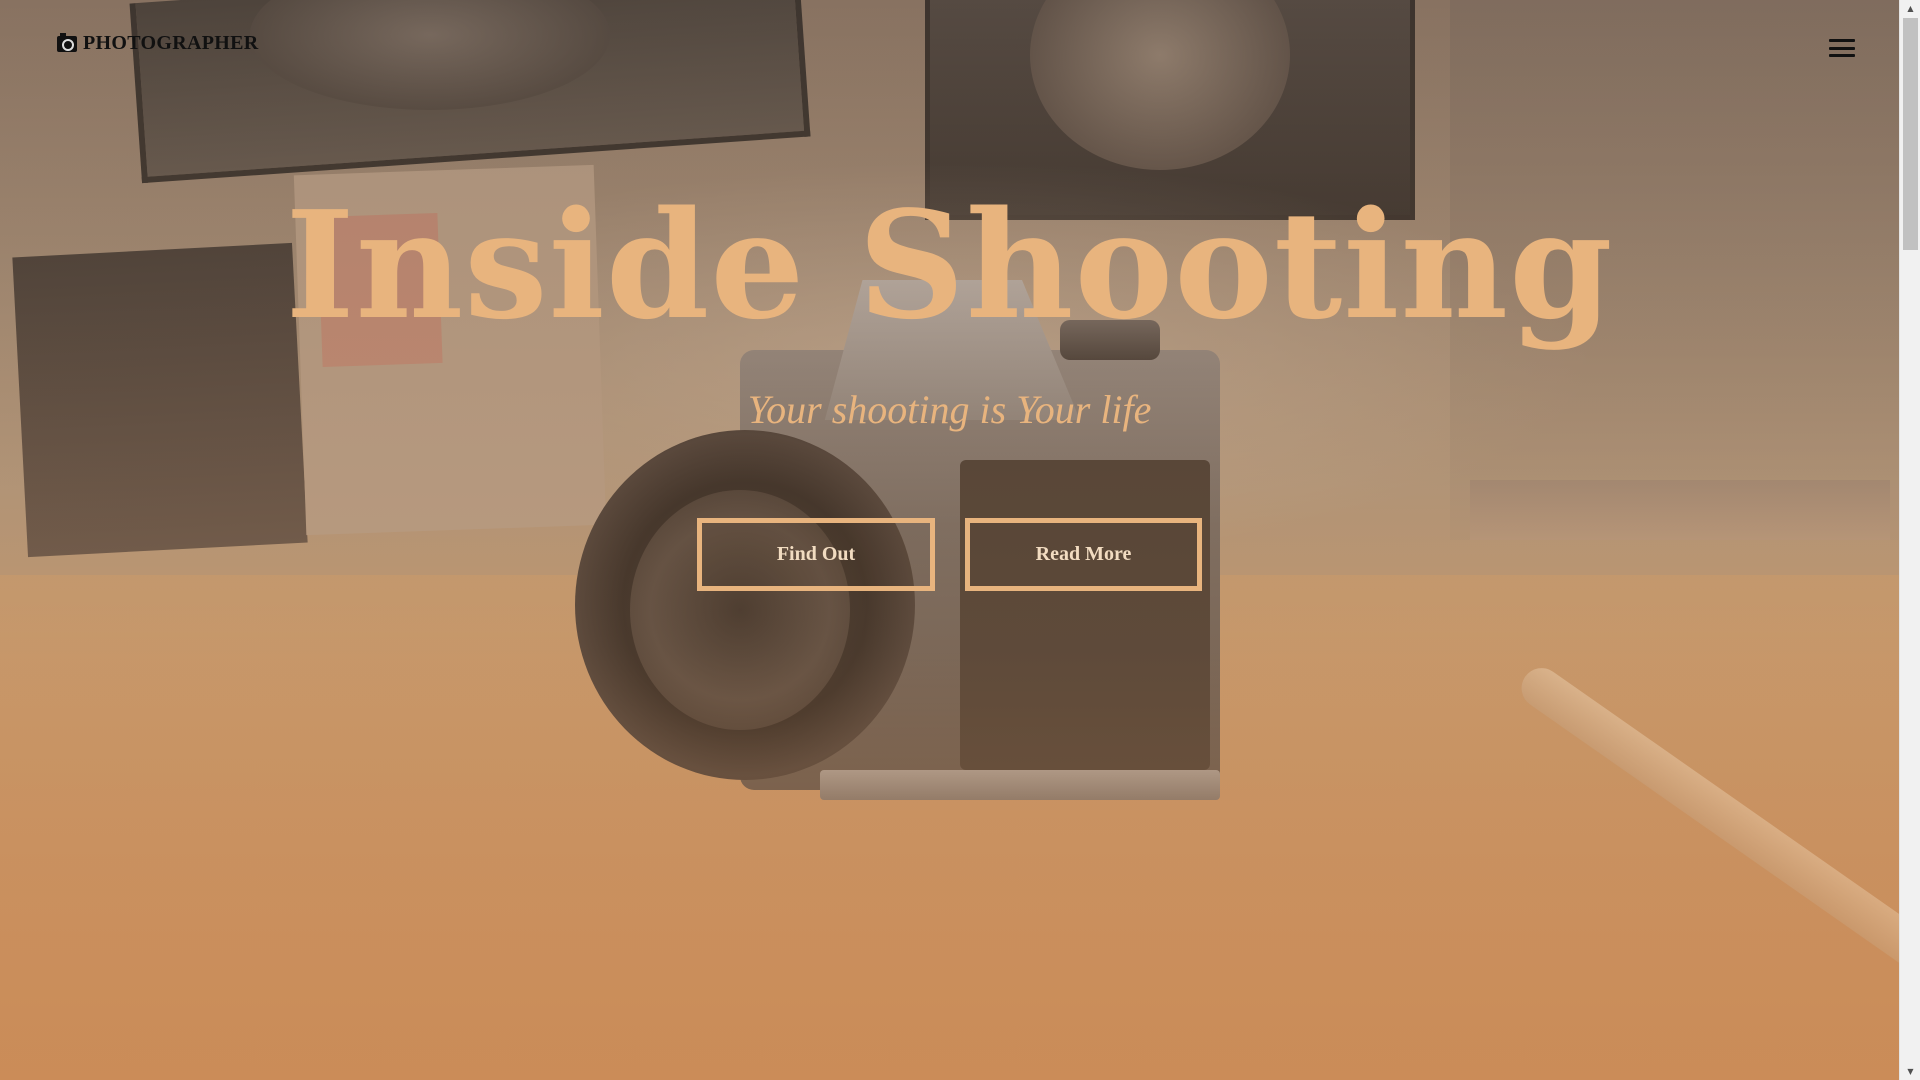  I want to click on menu-bar-bottom, so click(1842, 55).